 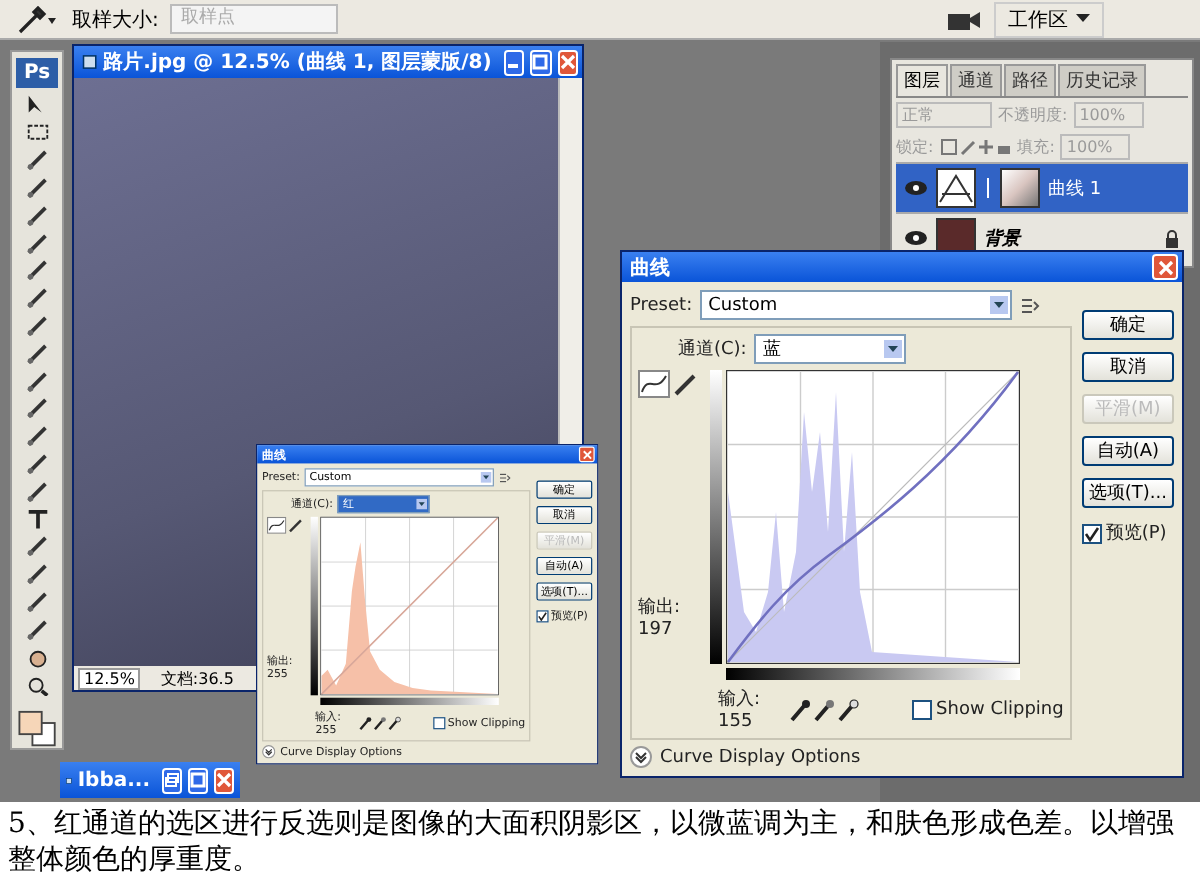 What do you see at coordinates (38, 19) in the screenshot?
I see `eyedropper-icon` at bounding box center [38, 19].